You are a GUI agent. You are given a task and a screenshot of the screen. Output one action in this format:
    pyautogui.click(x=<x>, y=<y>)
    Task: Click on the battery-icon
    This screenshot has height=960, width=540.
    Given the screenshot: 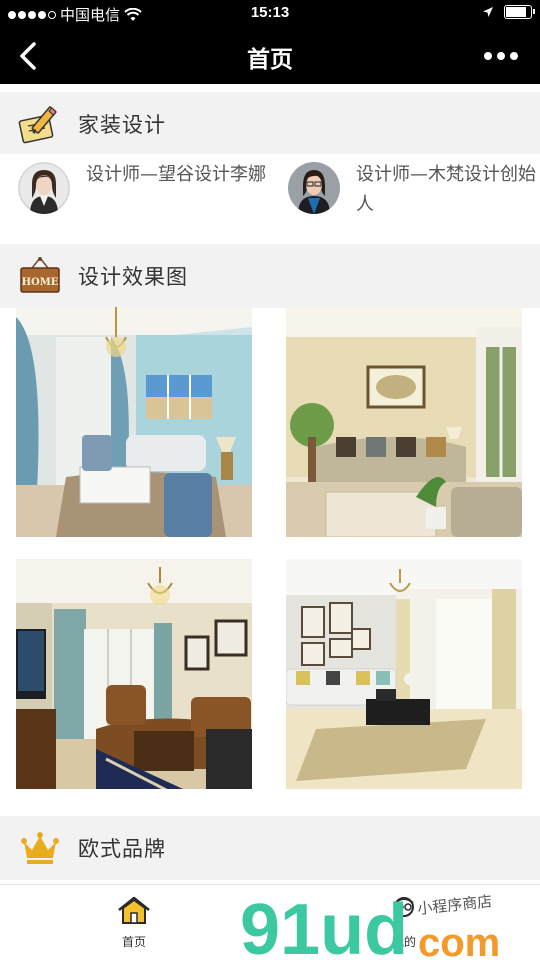 What is the action you would take?
    pyautogui.click(x=519, y=12)
    